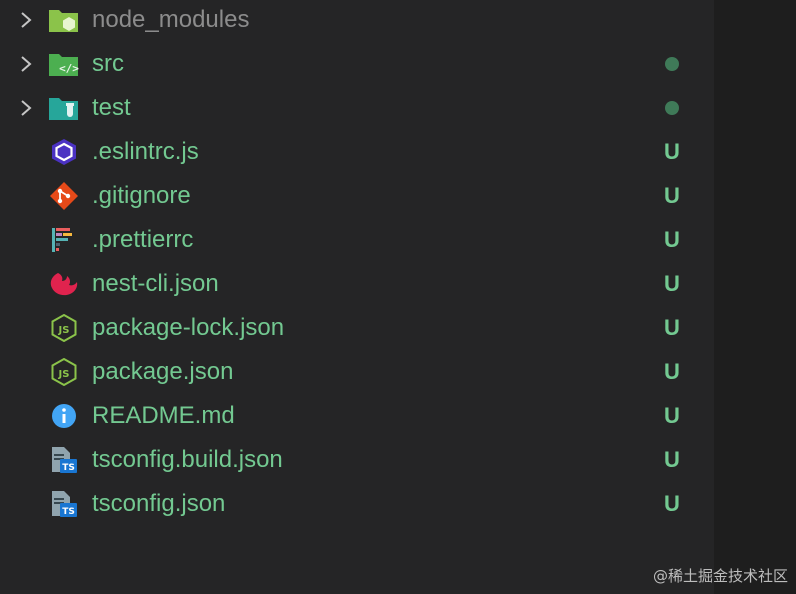 The image size is (796, 594). What do you see at coordinates (188, 327) in the screenshot?
I see `row-label: package-lock.json` at bounding box center [188, 327].